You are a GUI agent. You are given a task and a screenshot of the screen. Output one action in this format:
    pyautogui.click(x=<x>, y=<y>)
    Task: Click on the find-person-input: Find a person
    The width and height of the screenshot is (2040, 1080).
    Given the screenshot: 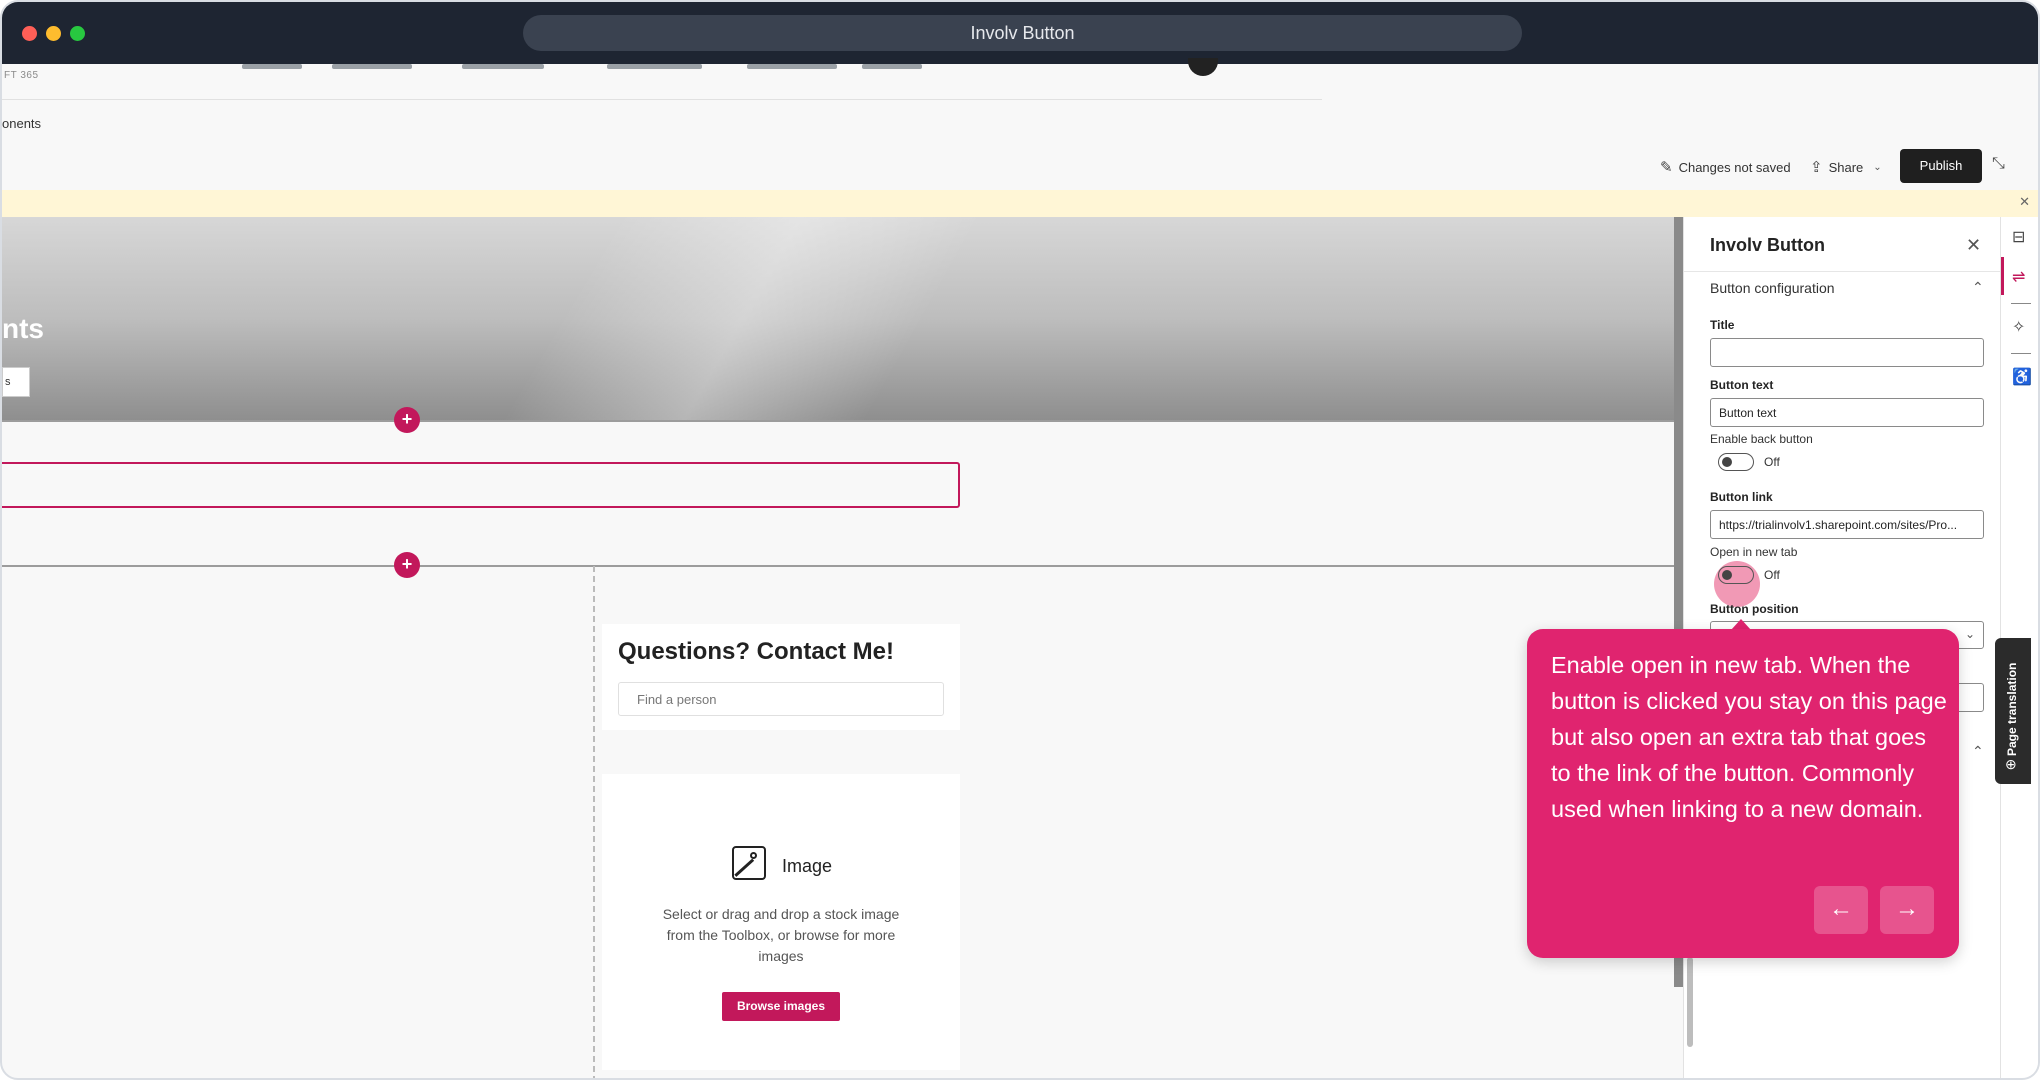 What is the action you would take?
    pyautogui.click(x=781, y=699)
    